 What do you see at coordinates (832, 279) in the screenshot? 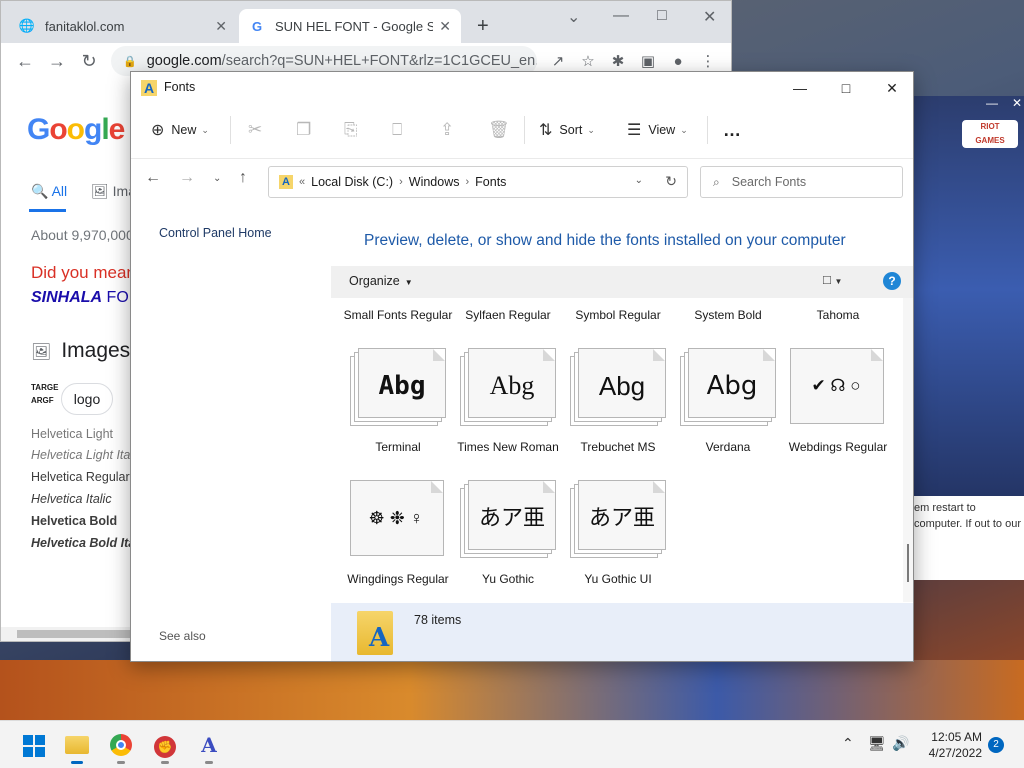
I see `change-view-button: □ ▼` at bounding box center [832, 279].